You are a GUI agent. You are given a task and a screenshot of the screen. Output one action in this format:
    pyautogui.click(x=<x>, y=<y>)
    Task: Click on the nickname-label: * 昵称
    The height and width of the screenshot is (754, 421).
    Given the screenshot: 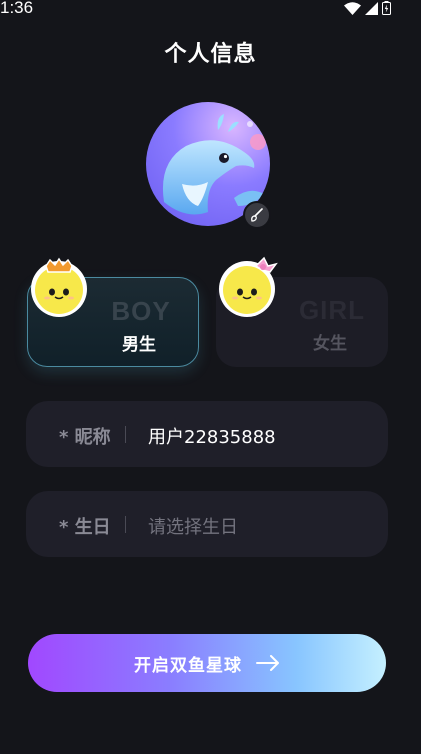 What is the action you would take?
    pyautogui.click(x=85, y=437)
    